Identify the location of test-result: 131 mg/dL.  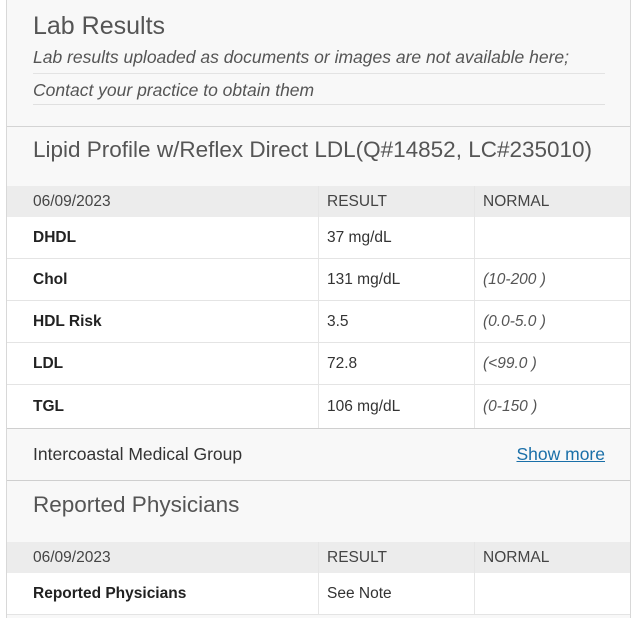
(364, 279).